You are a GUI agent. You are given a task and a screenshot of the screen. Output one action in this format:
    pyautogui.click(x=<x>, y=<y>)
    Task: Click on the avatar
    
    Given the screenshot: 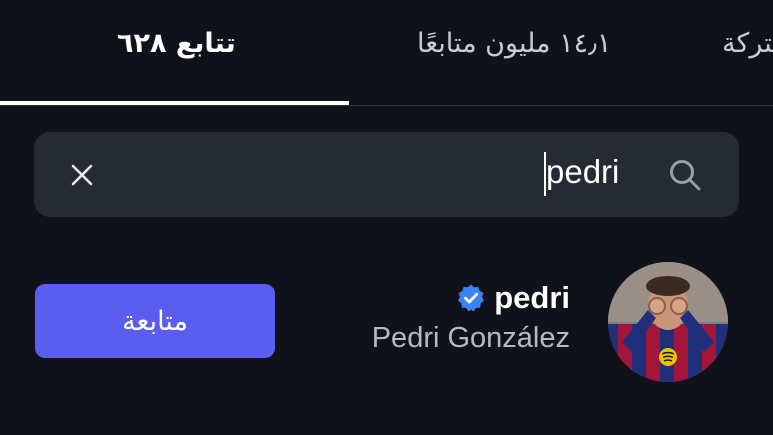 What is the action you would take?
    pyautogui.click(x=668, y=322)
    